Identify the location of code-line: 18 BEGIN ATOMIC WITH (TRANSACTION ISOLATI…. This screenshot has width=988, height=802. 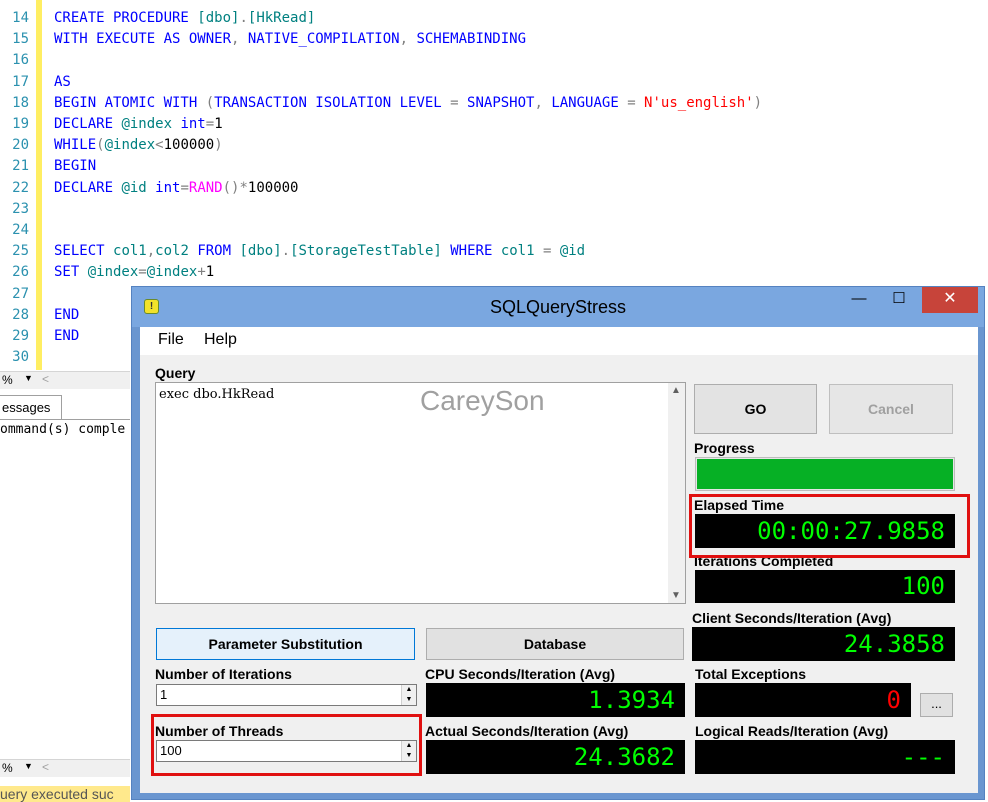
(494, 103).